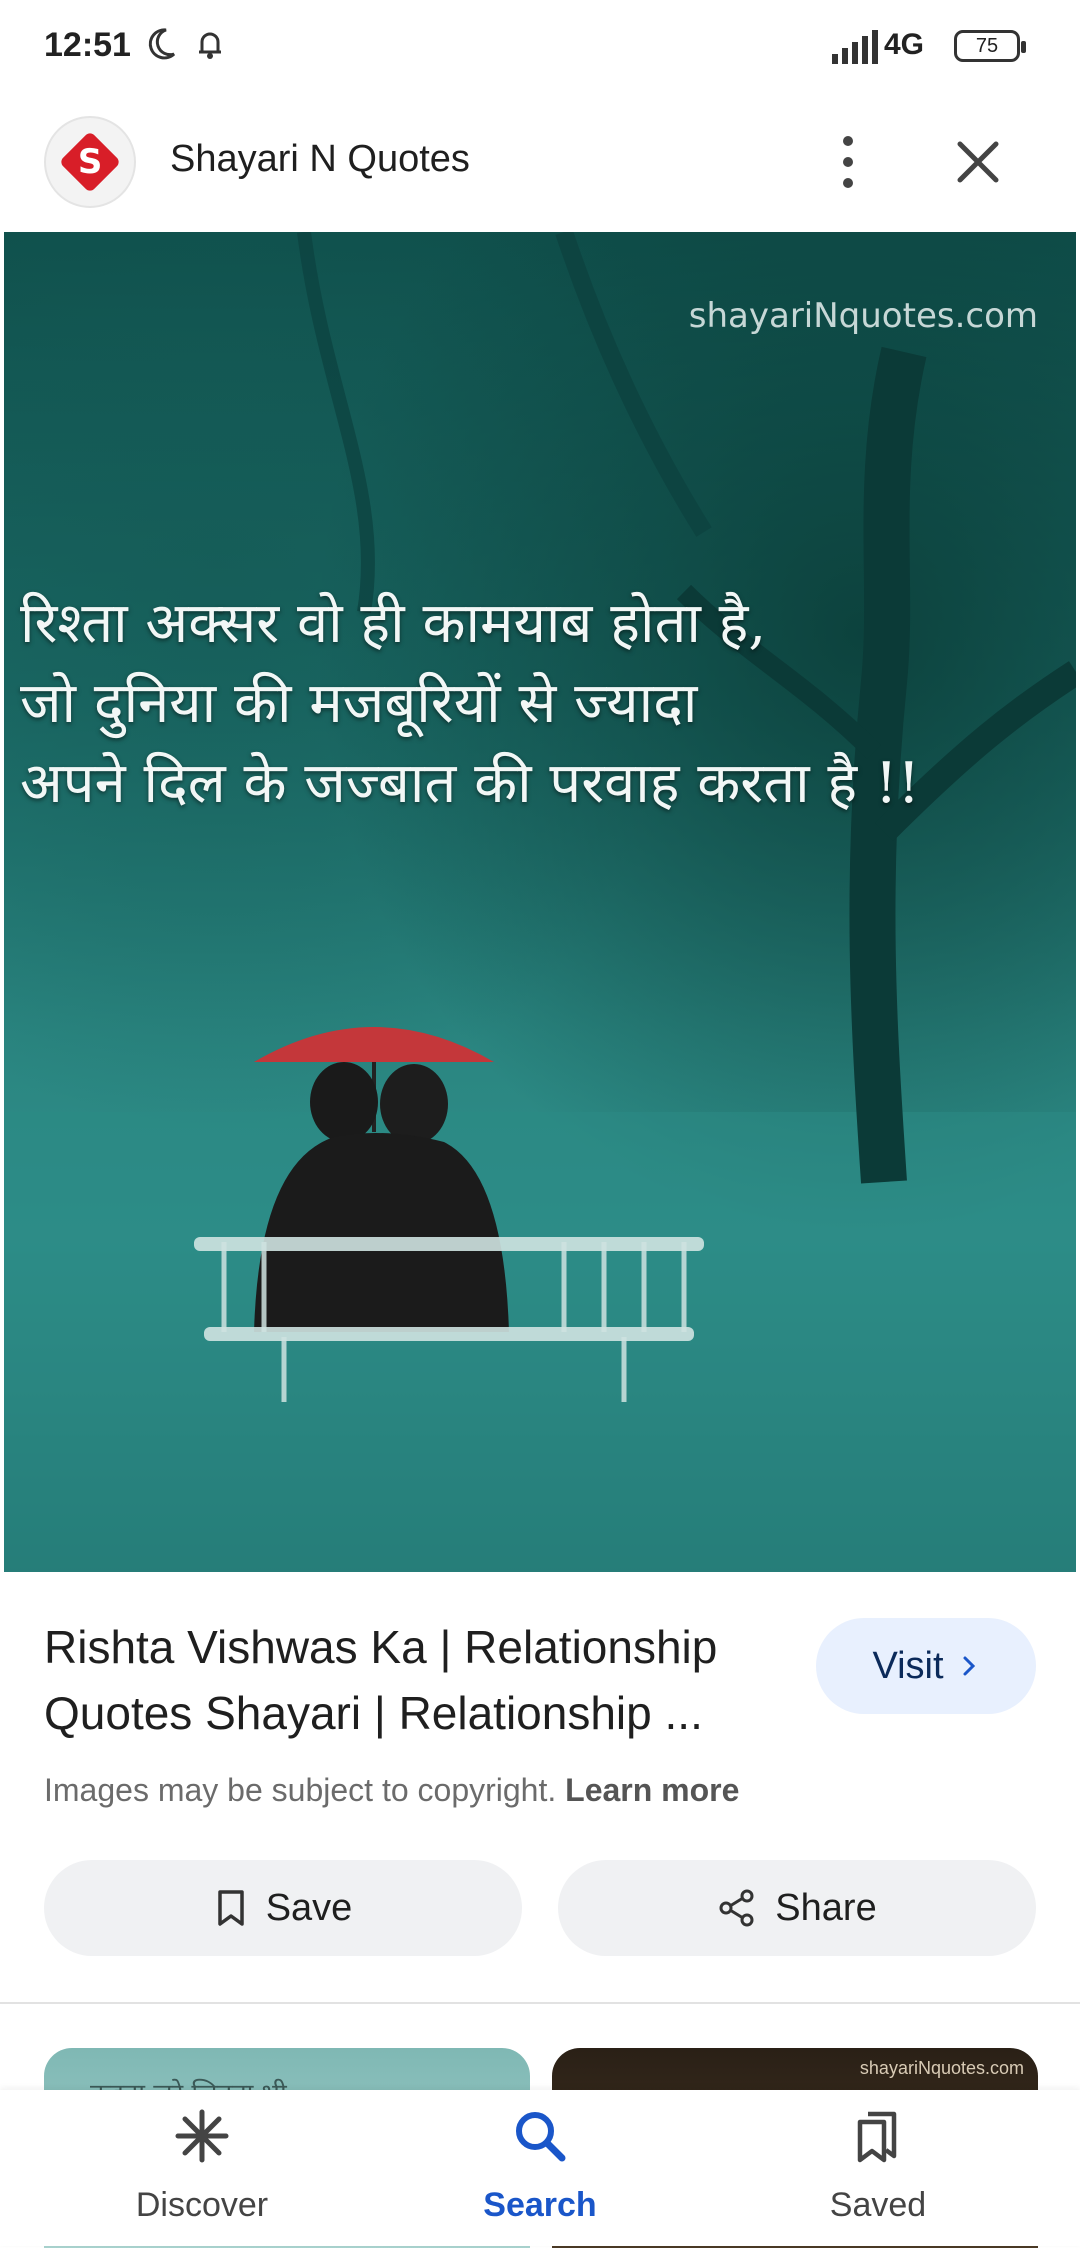 Image resolution: width=1080 pixels, height=2248 pixels. Describe the element at coordinates (359, 703) in the screenshot. I see `quote-line: जो दुनिया की मजबूरियों से ज्यादा` at that location.